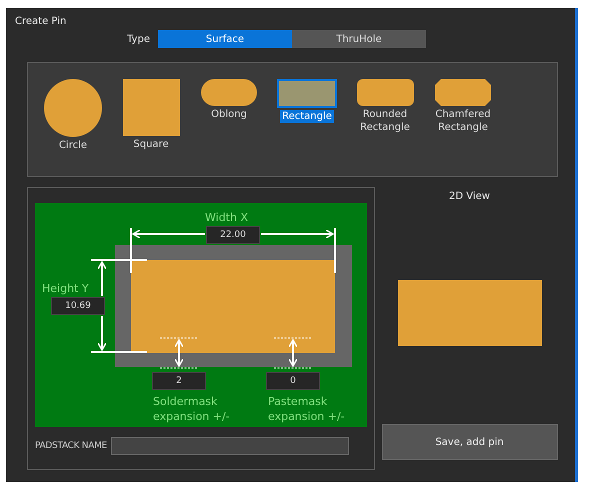 The width and height of the screenshot is (593, 492). Describe the element at coordinates (41, 22) in the screenshot. I see `window-title: Create Pin` at that location.